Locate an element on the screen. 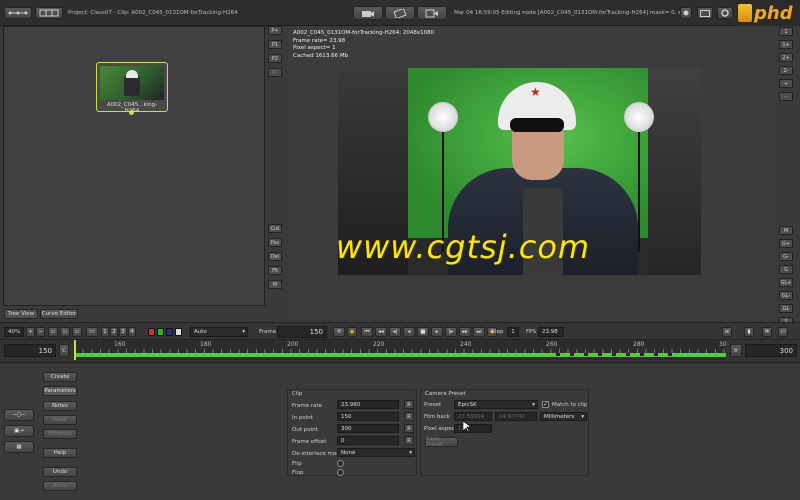  panel-button-p1: P1 is located at coordinates (275, 44).